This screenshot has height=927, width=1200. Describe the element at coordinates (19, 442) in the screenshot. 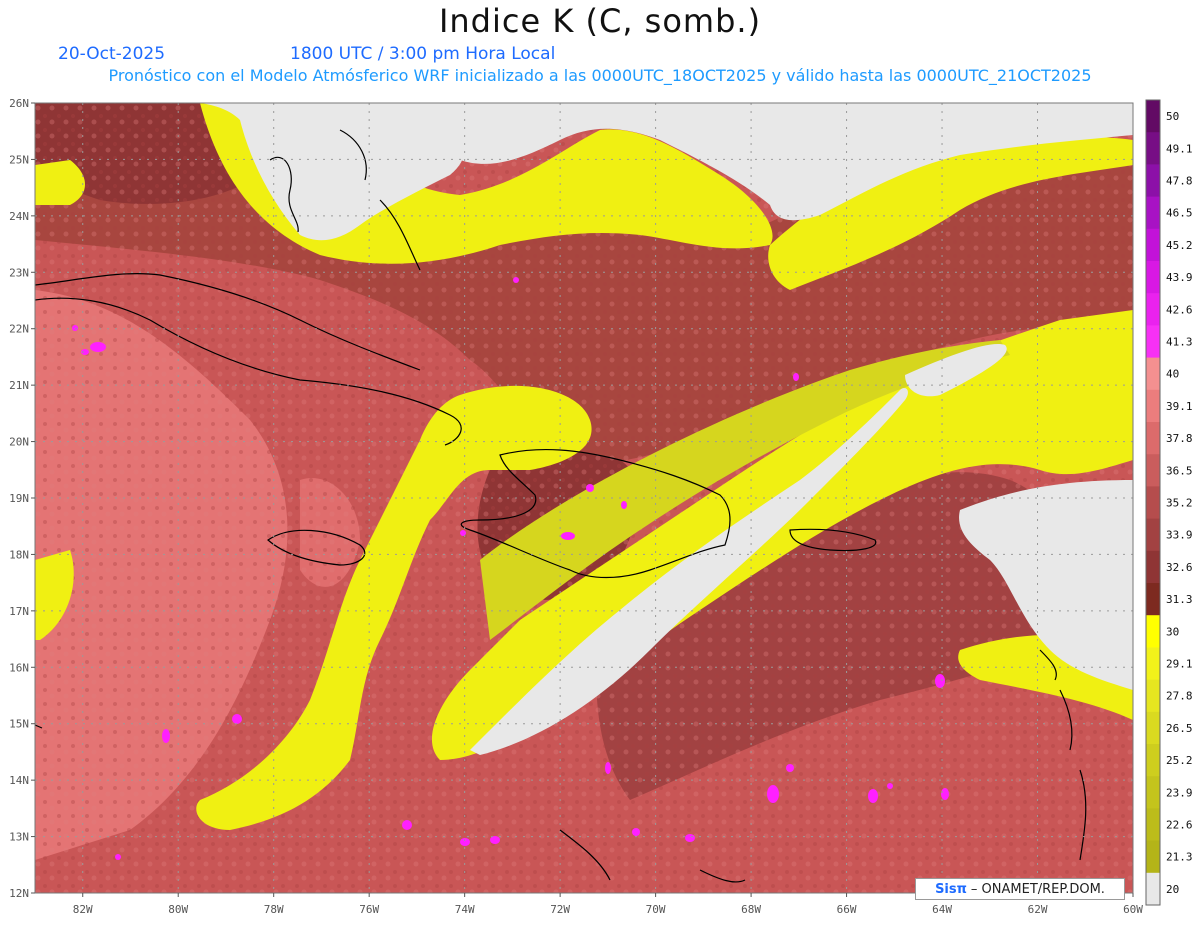

I see `lat-label: 20N` at that location.